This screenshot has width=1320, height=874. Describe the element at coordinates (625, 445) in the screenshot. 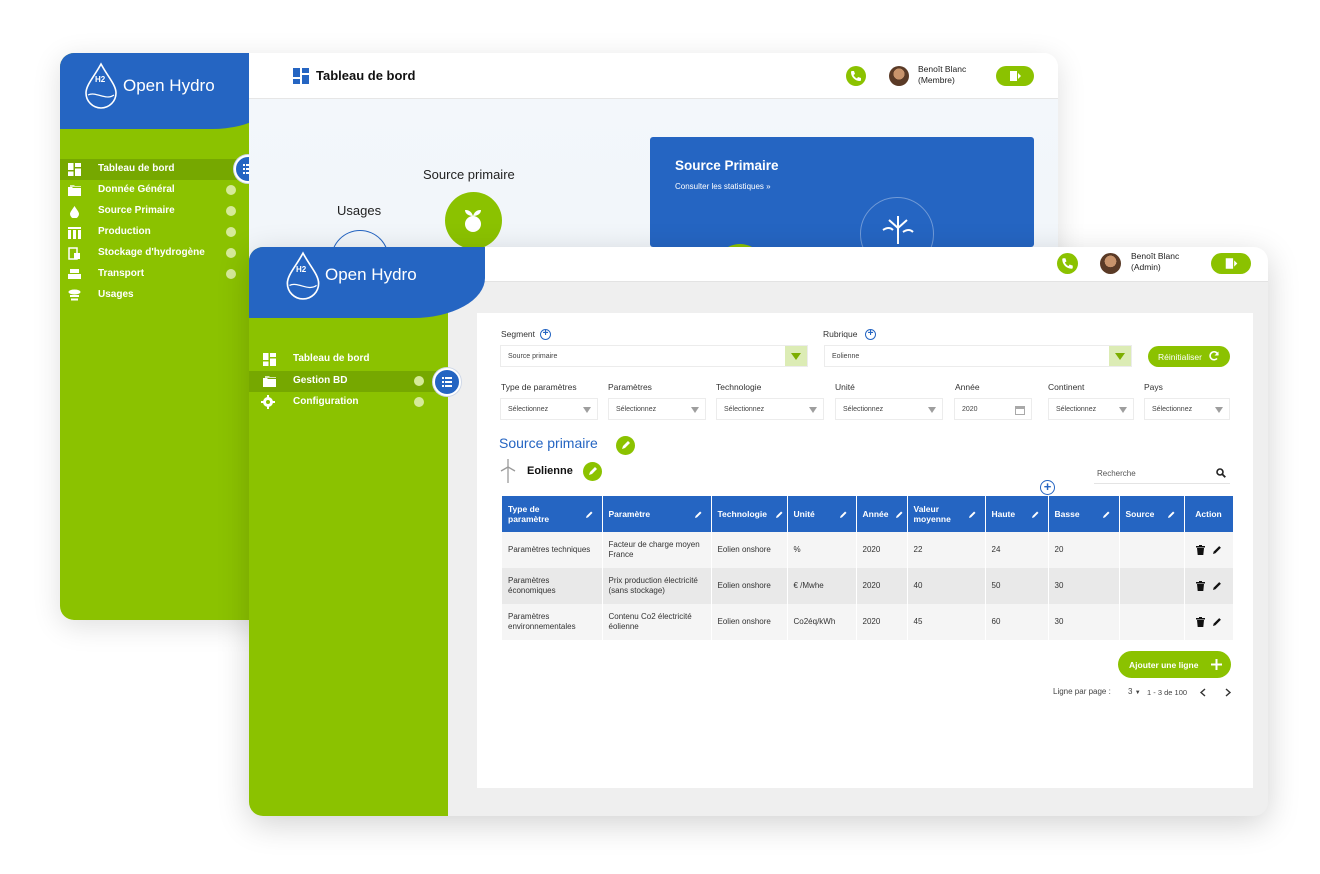

I see `edit-section-button` at that location.